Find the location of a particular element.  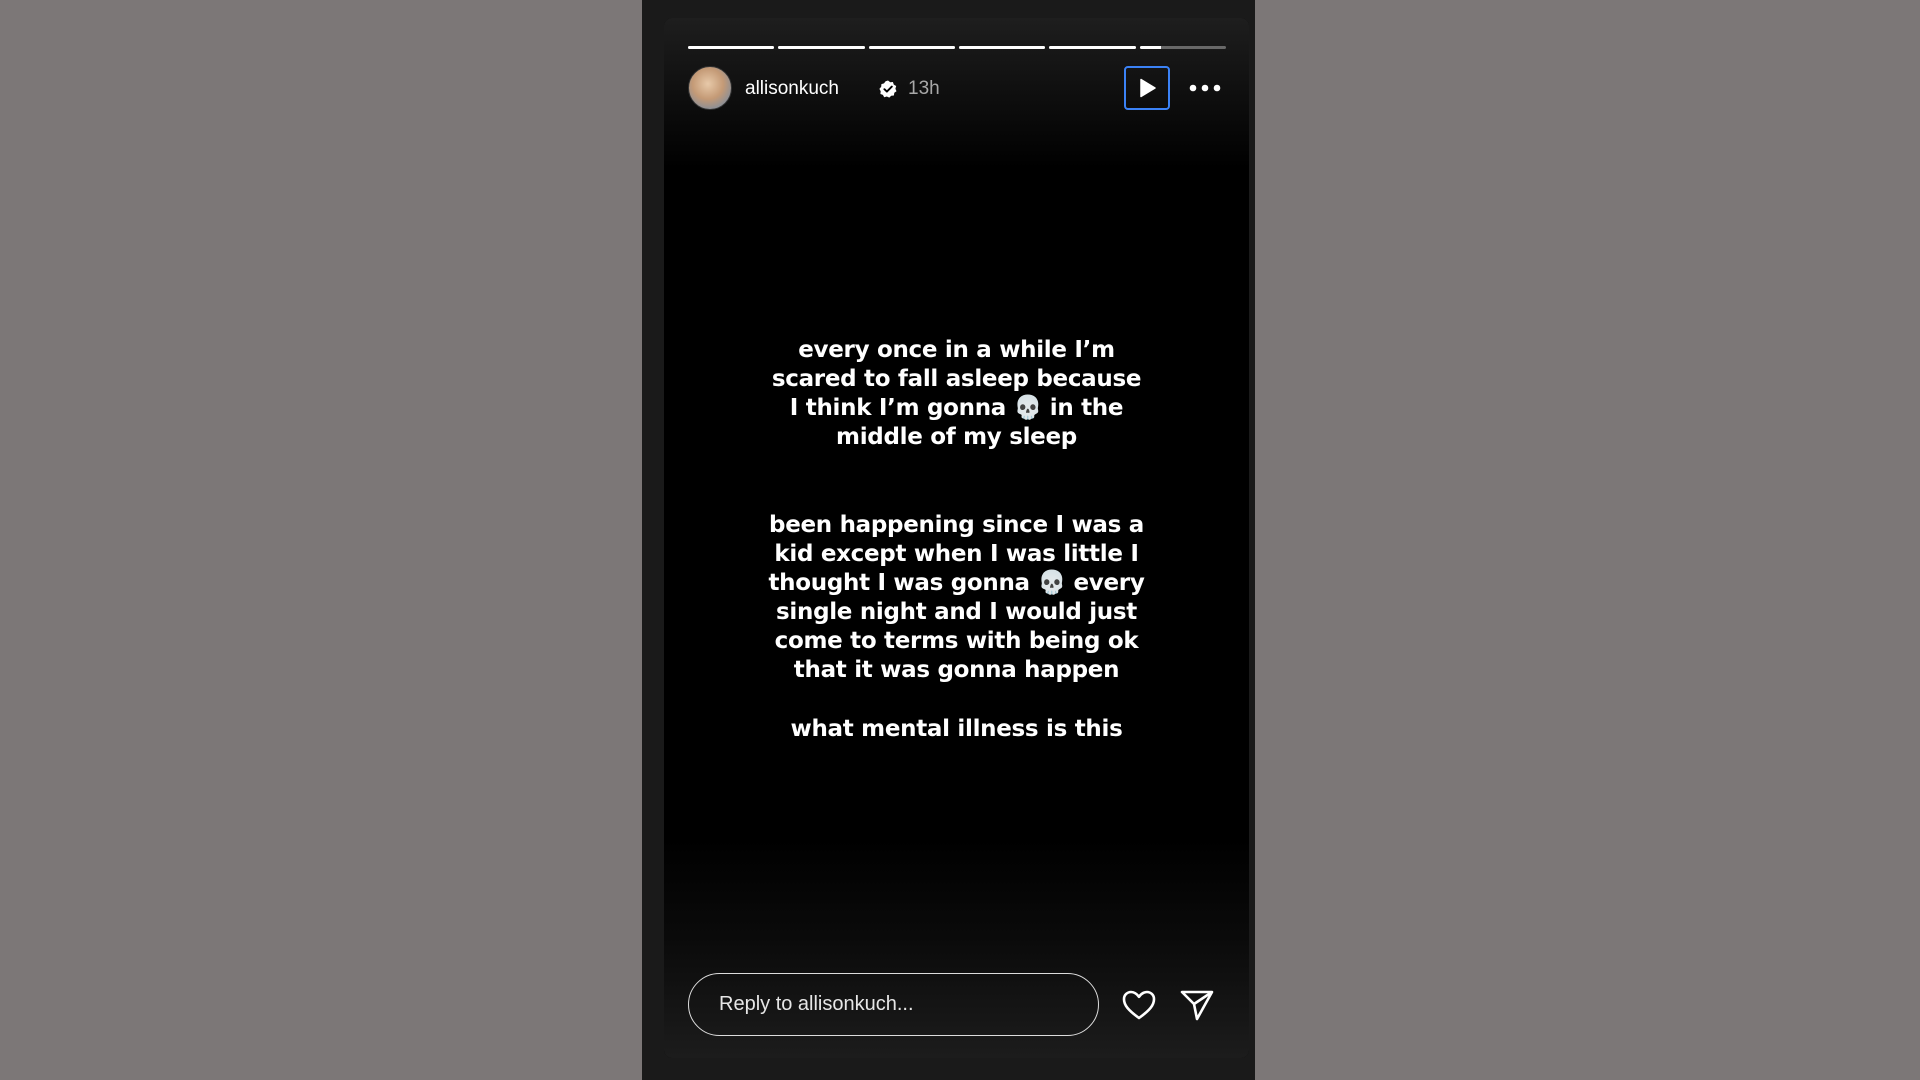

send-icon is located at coordinates (1197, 1005).